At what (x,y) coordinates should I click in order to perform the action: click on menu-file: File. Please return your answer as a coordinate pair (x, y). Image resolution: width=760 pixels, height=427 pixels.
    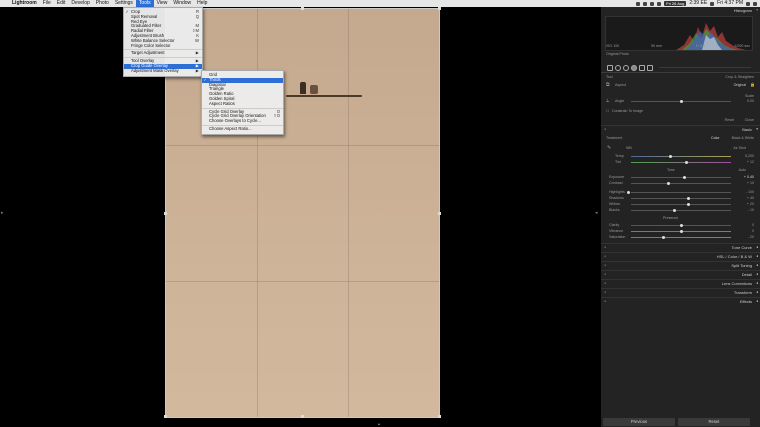
    Looking at the image, I should click on (47, 3).